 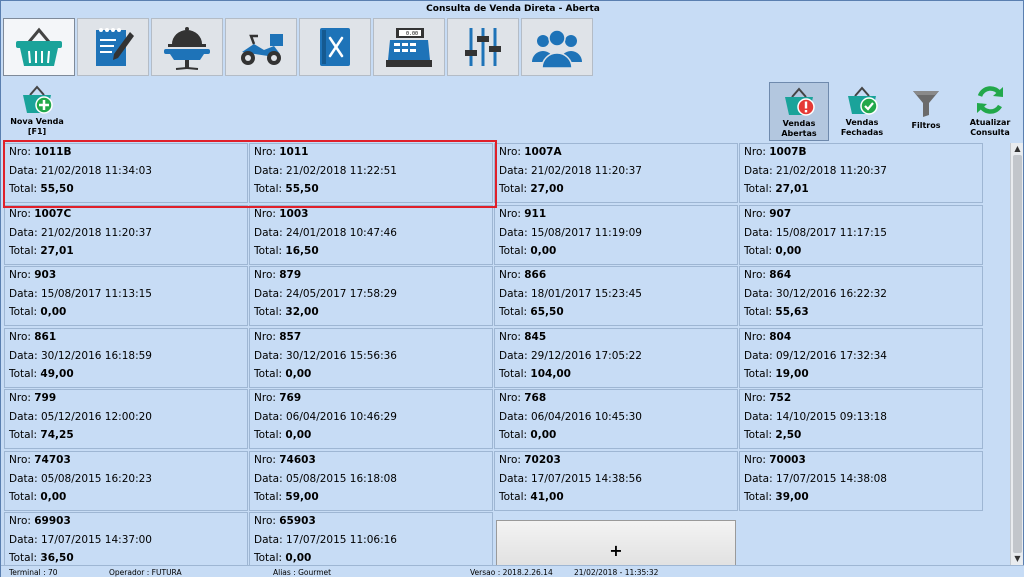 What do you see at coordinates (297, 521) in the screenshot?
I see `sale-number-value: 65903` at bounding box center [297, 521].